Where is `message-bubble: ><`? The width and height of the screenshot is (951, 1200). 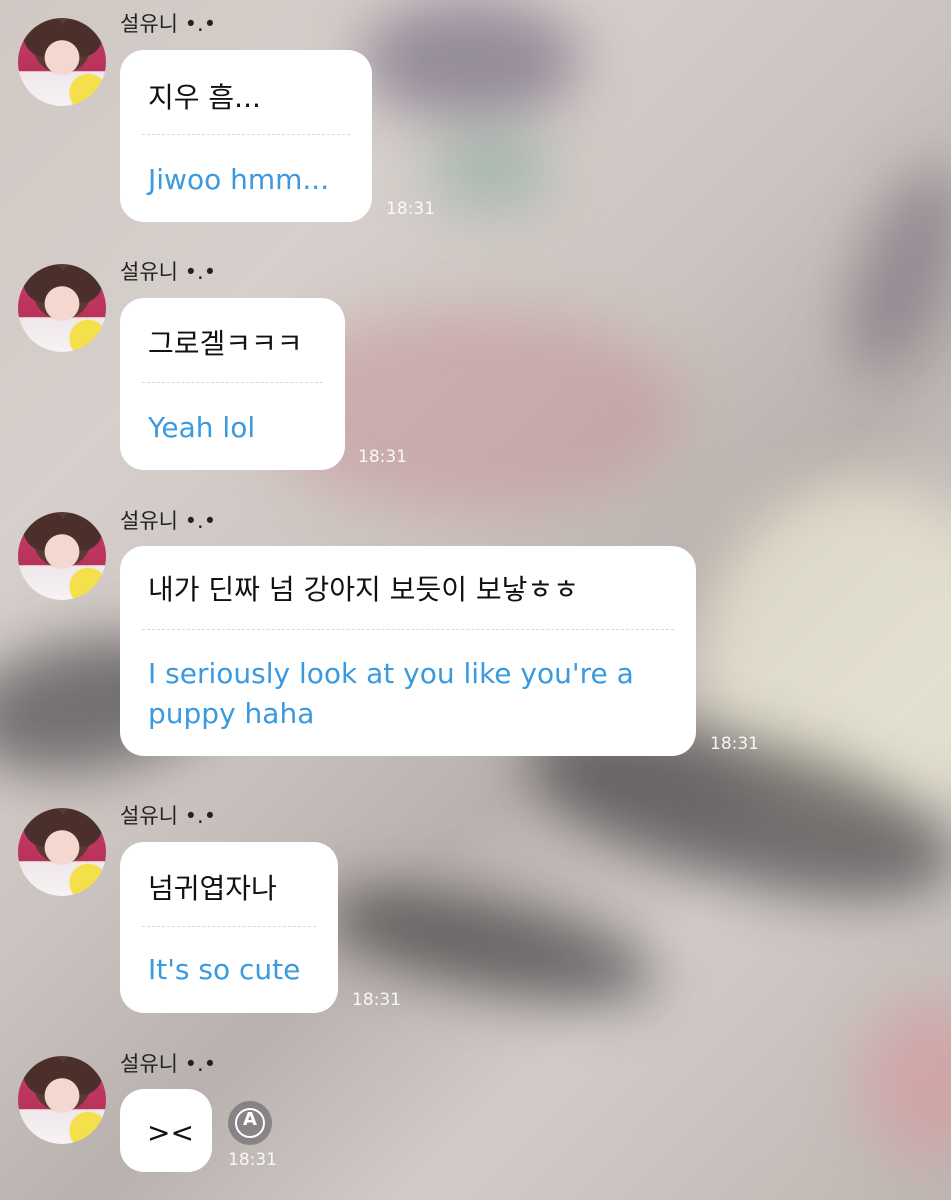 message-bubble: >< is located at coordinates (166, 1130).